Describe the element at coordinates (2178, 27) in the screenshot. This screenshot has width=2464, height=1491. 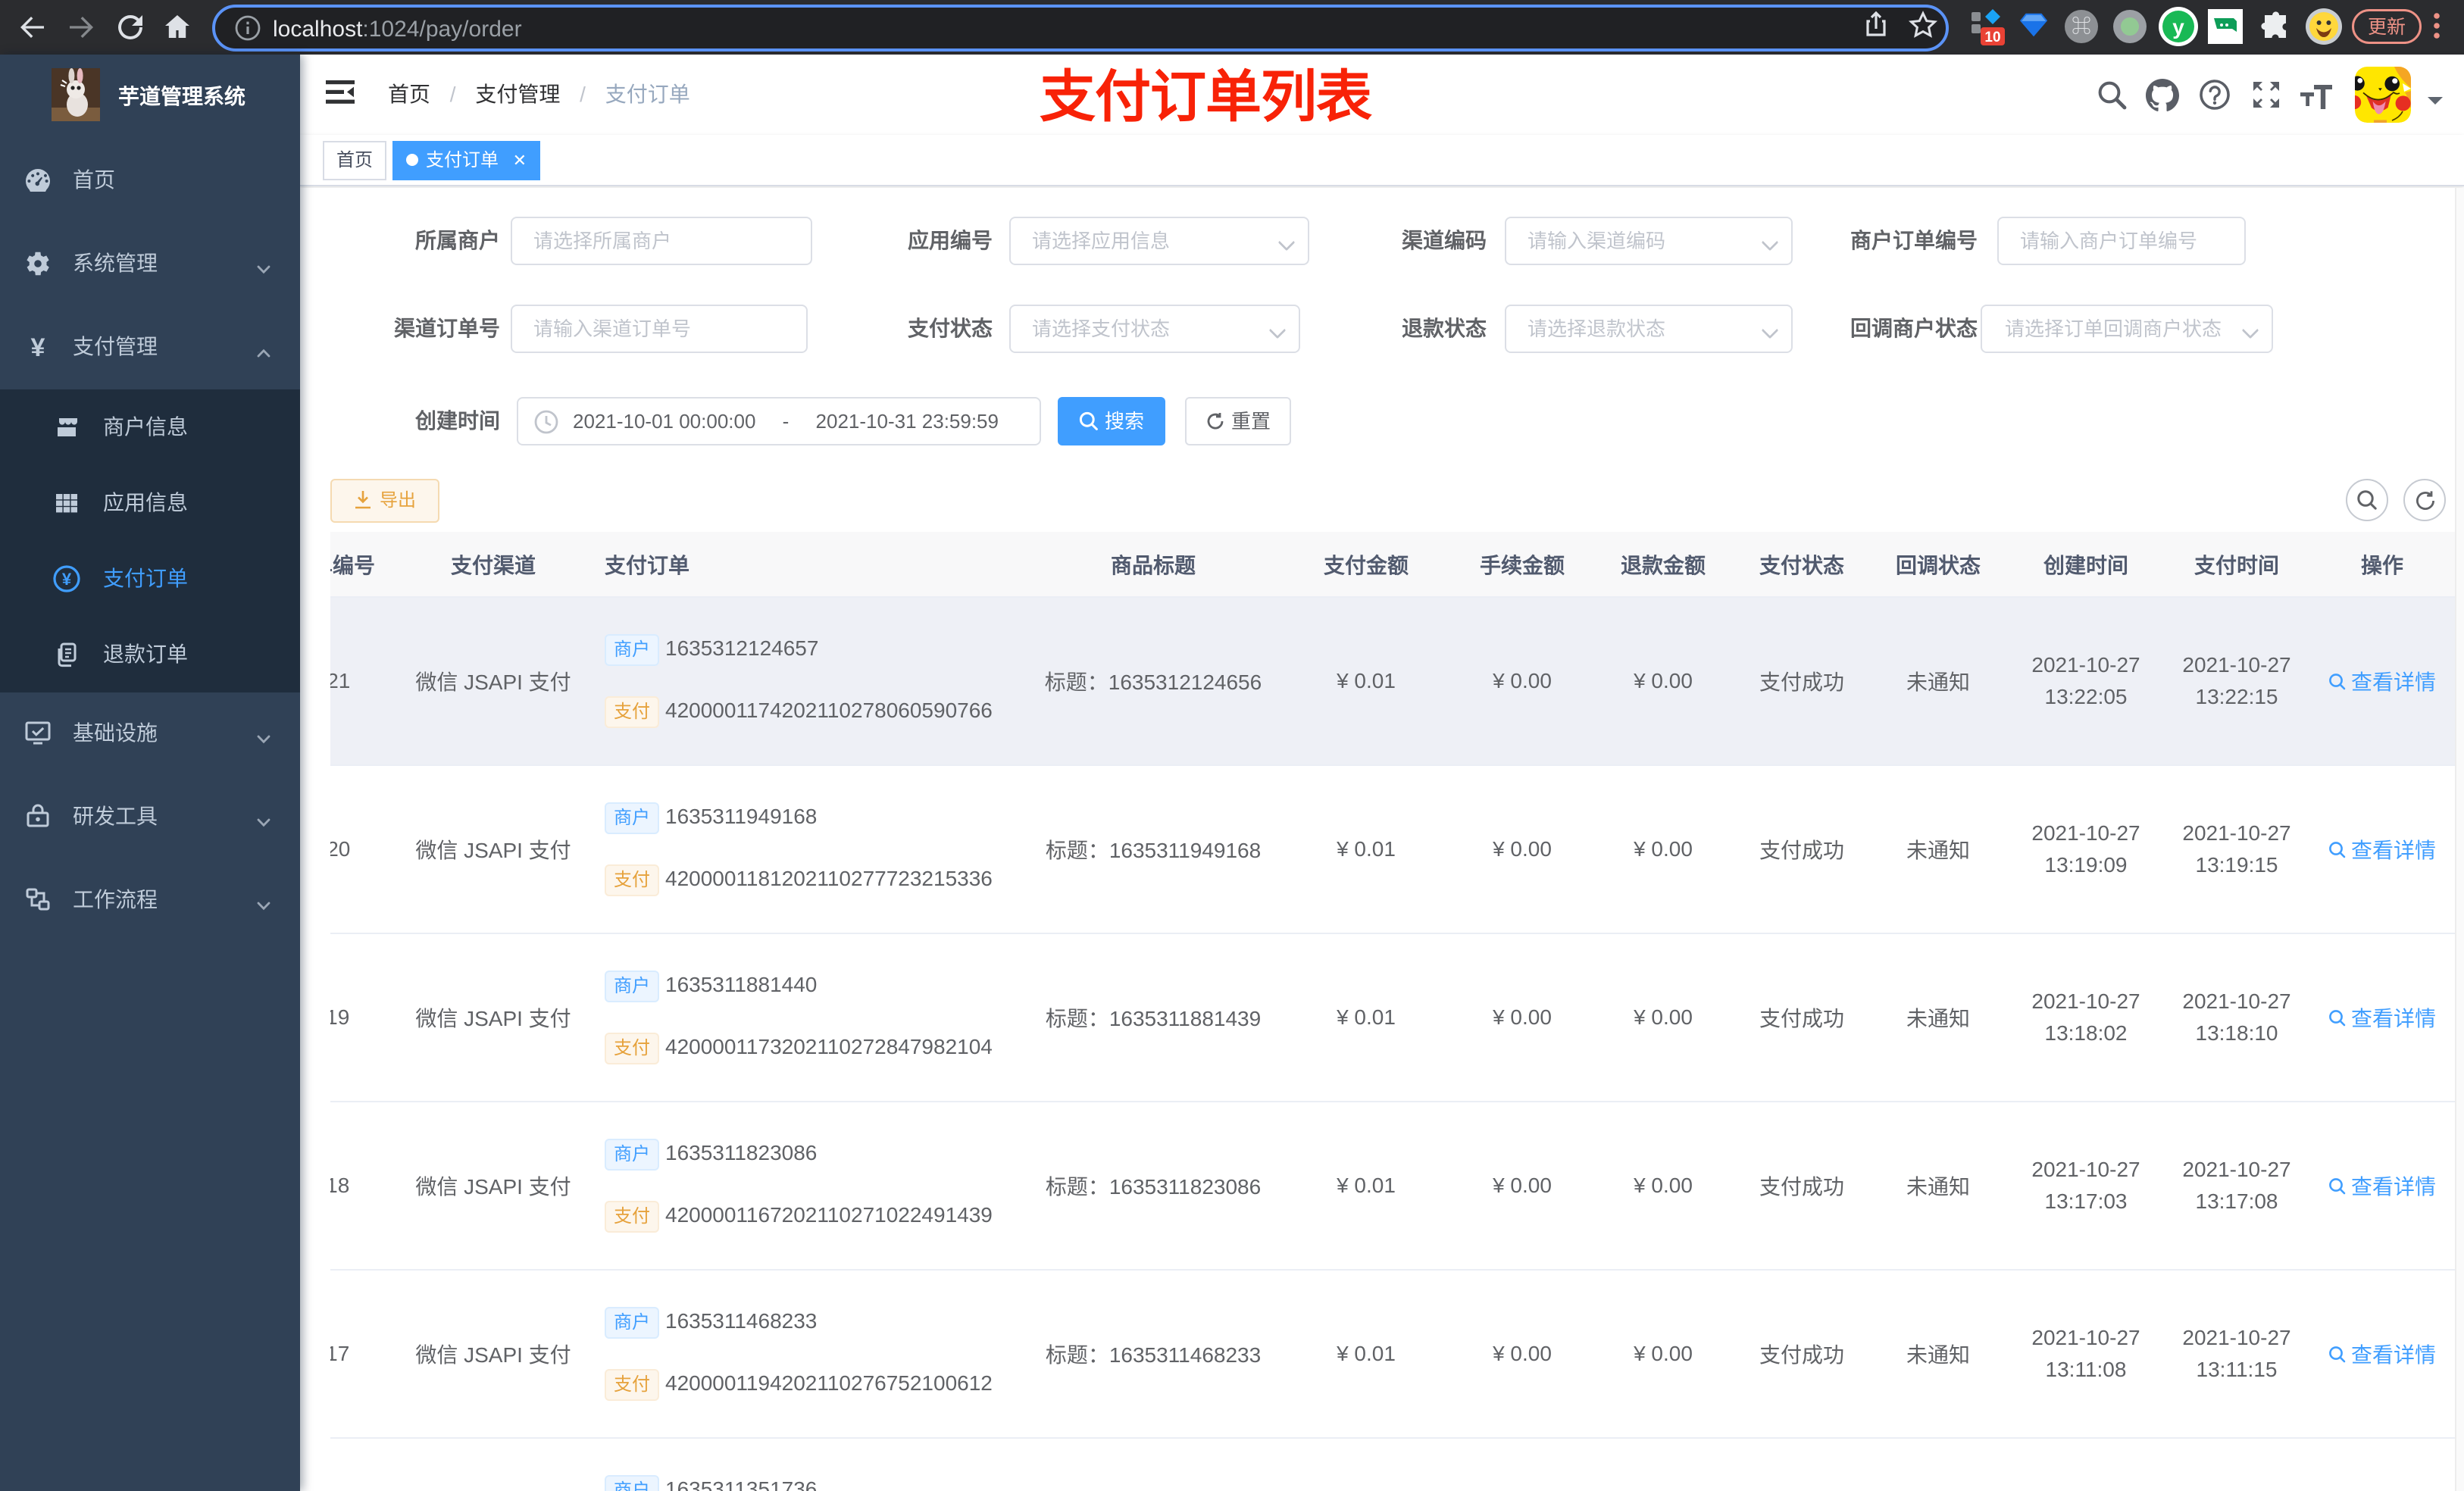
I see `svg-text: y` at that location.